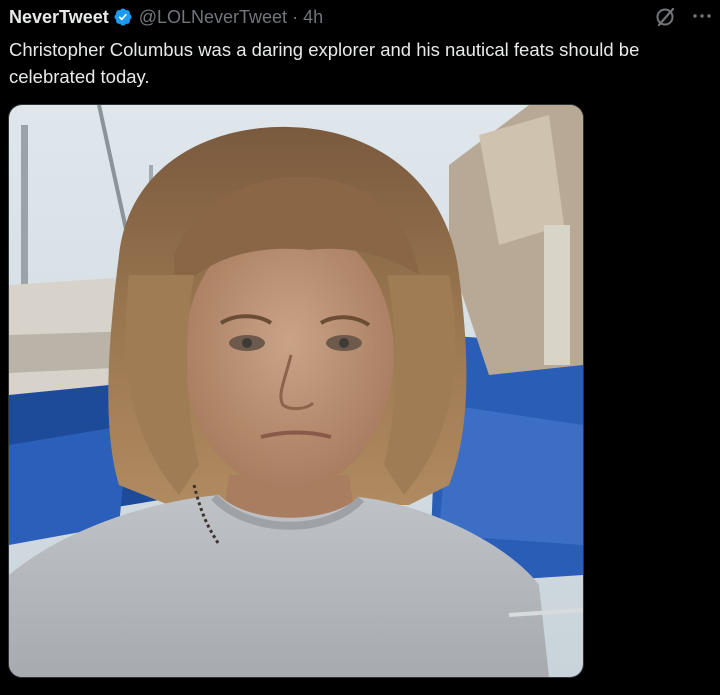 The image size is (720, 695). Describe the element at coordinates (213, 17) in the screenshot. I see `author-handle: @LOLNeverTweet` at that location.